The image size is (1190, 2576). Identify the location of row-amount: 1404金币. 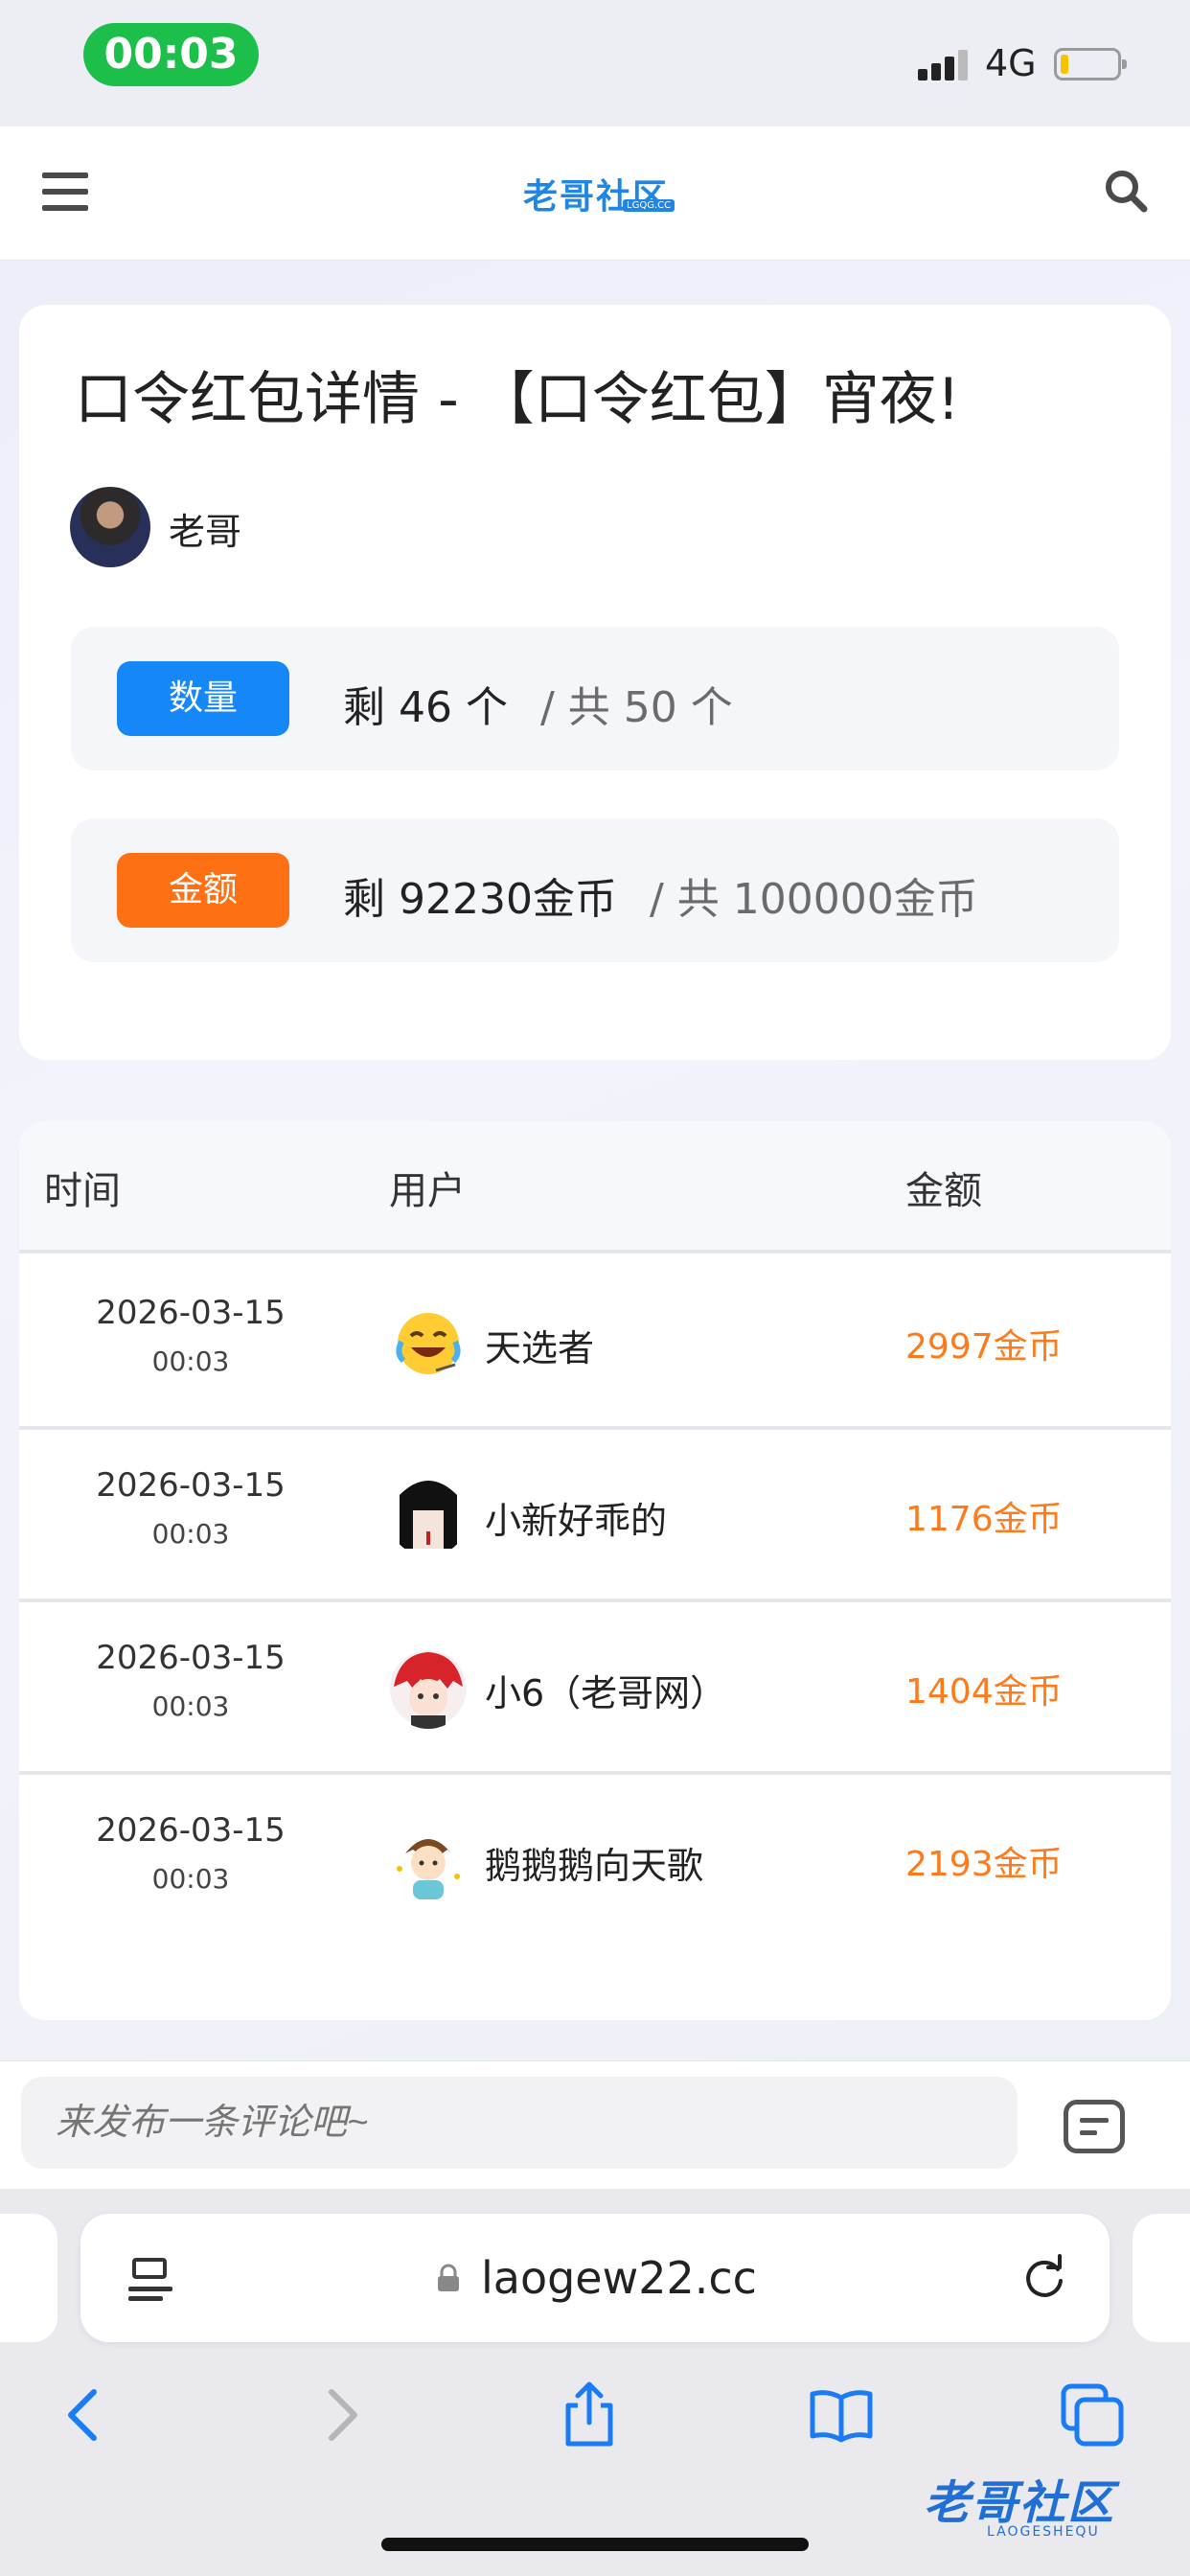
(984, 1692).